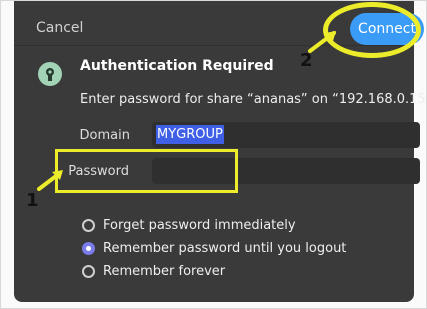  Describe the element at coordinates (387, 29) in the screenshot. I see `connect-button: Connect` at that location.